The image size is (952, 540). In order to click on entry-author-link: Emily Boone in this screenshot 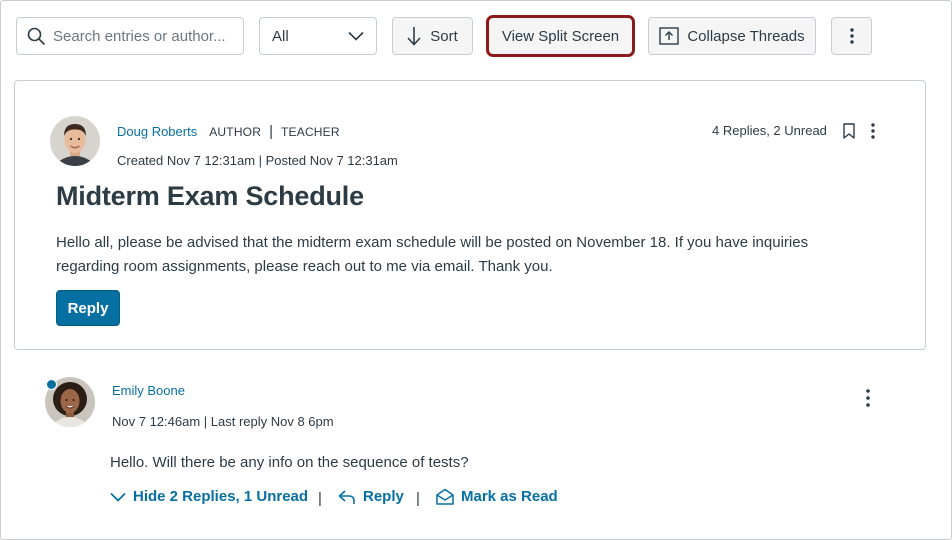, I will do `click(148, 390)`.